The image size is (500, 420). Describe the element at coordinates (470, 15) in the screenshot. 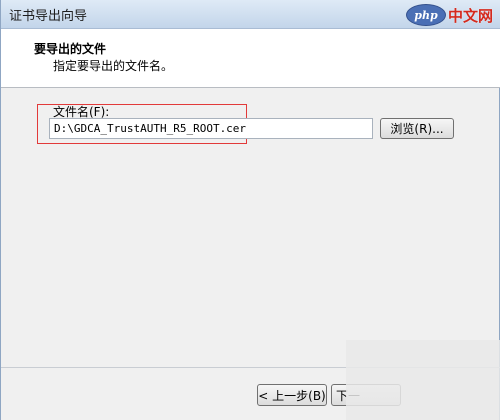

I see `watermark-site-text: 中文网` at that location.